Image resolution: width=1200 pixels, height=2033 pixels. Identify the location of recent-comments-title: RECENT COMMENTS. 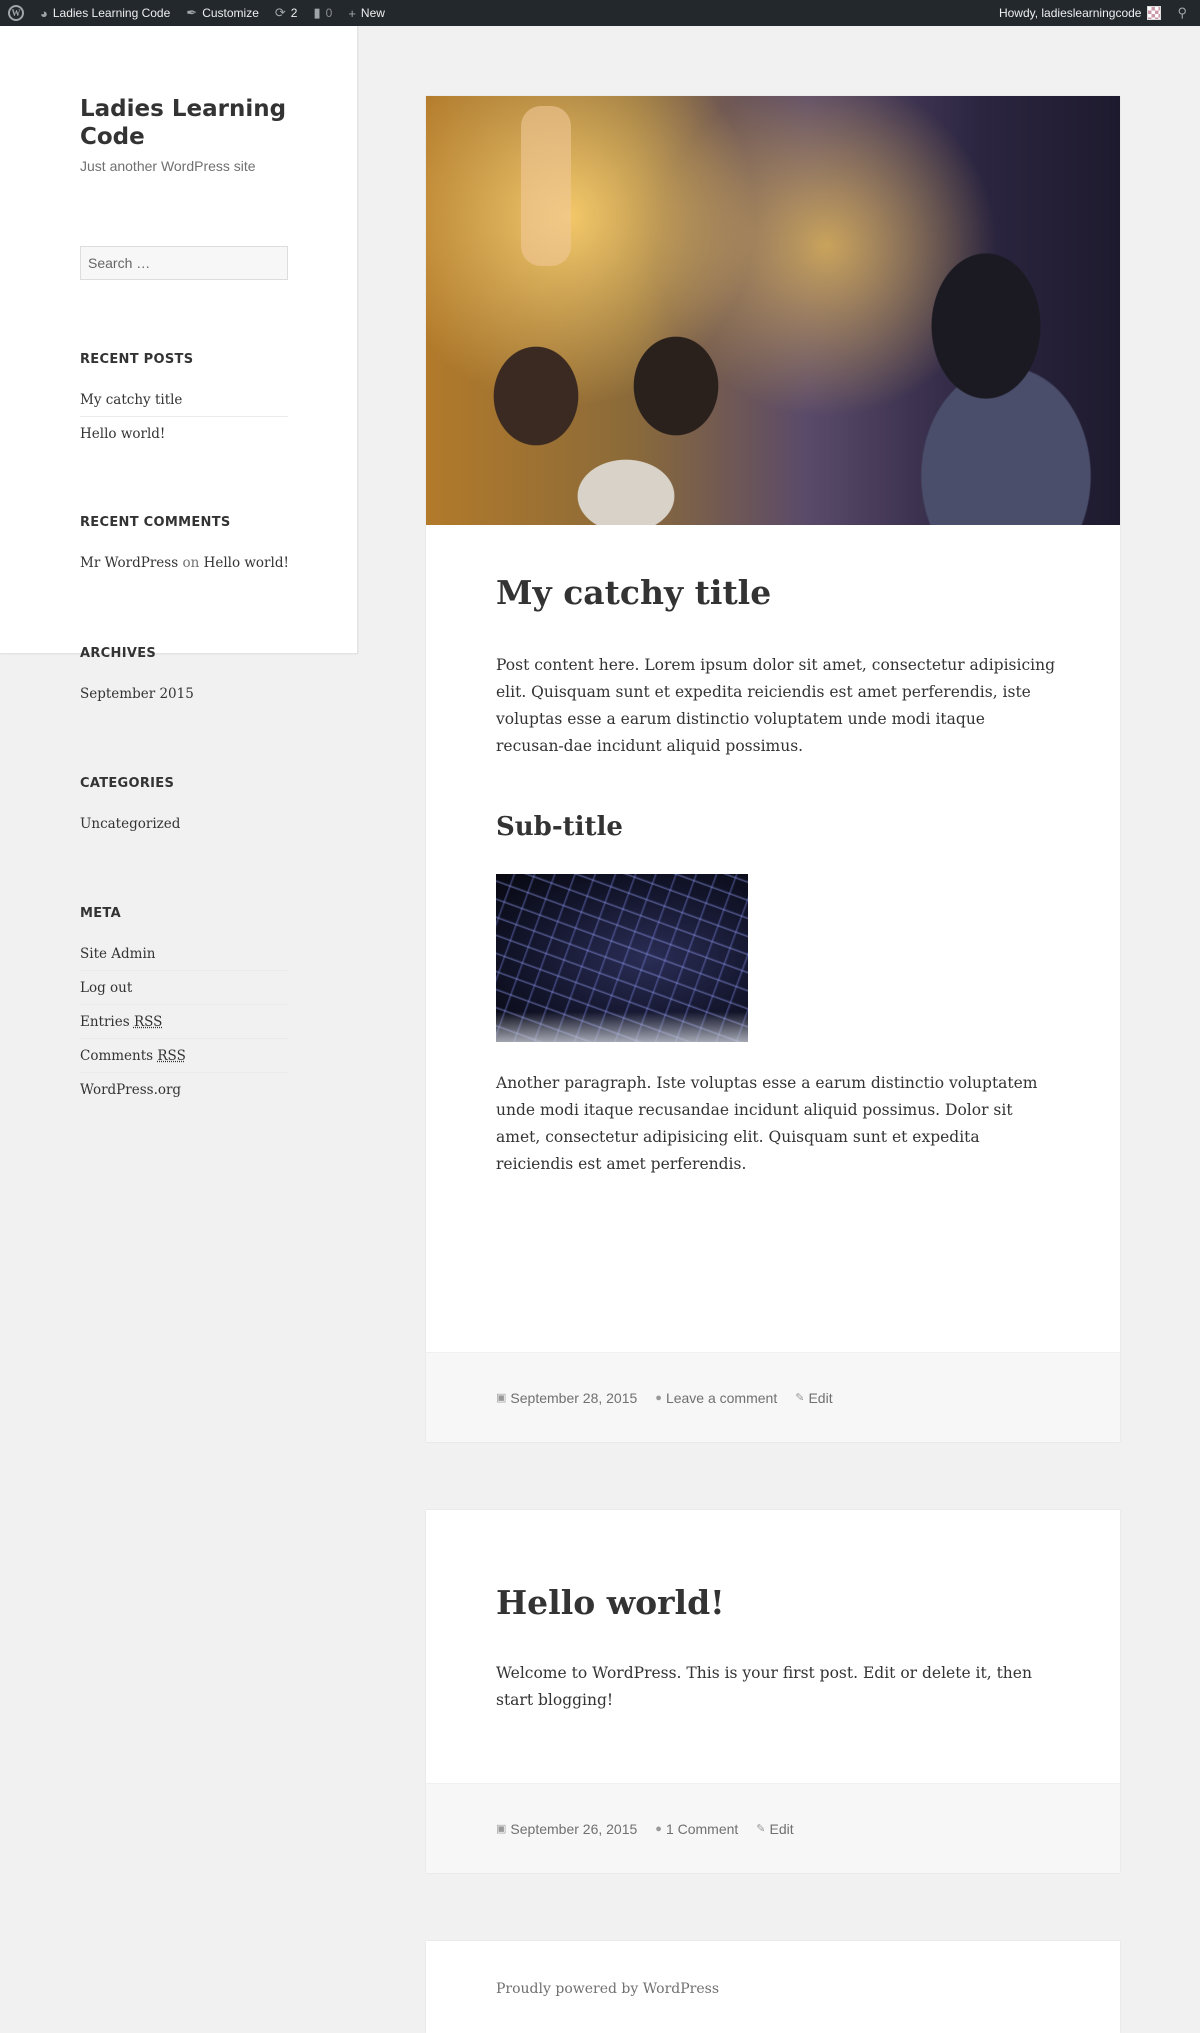
(155, 522).